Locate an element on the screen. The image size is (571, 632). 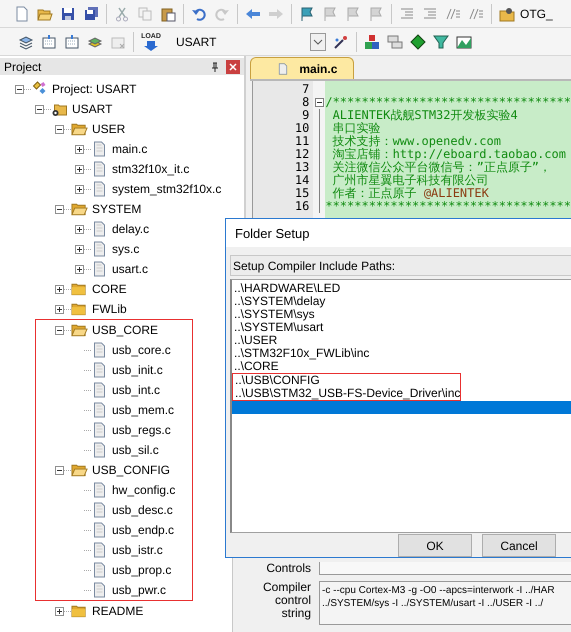
tree-item: usart.c is located at coordinates (130, 269).